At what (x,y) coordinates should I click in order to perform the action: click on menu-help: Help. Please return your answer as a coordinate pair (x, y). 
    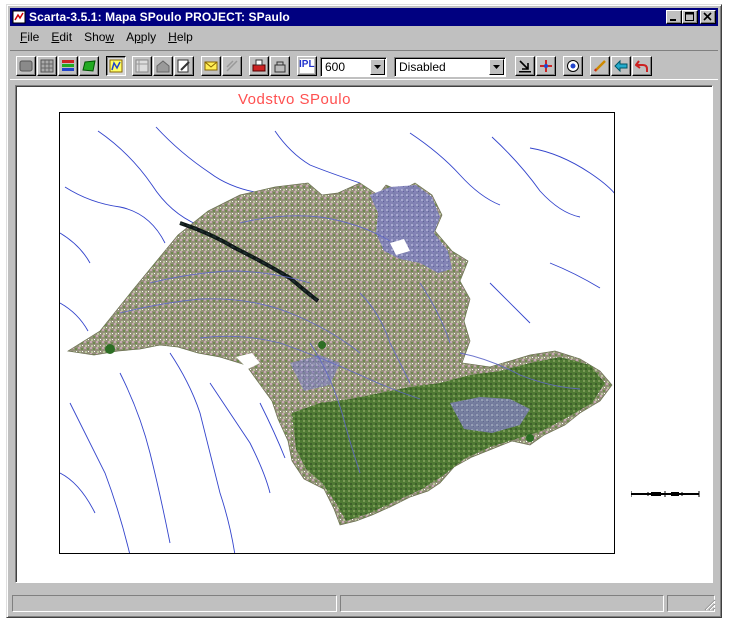
    Looking at the image, I should click on (180, 37).